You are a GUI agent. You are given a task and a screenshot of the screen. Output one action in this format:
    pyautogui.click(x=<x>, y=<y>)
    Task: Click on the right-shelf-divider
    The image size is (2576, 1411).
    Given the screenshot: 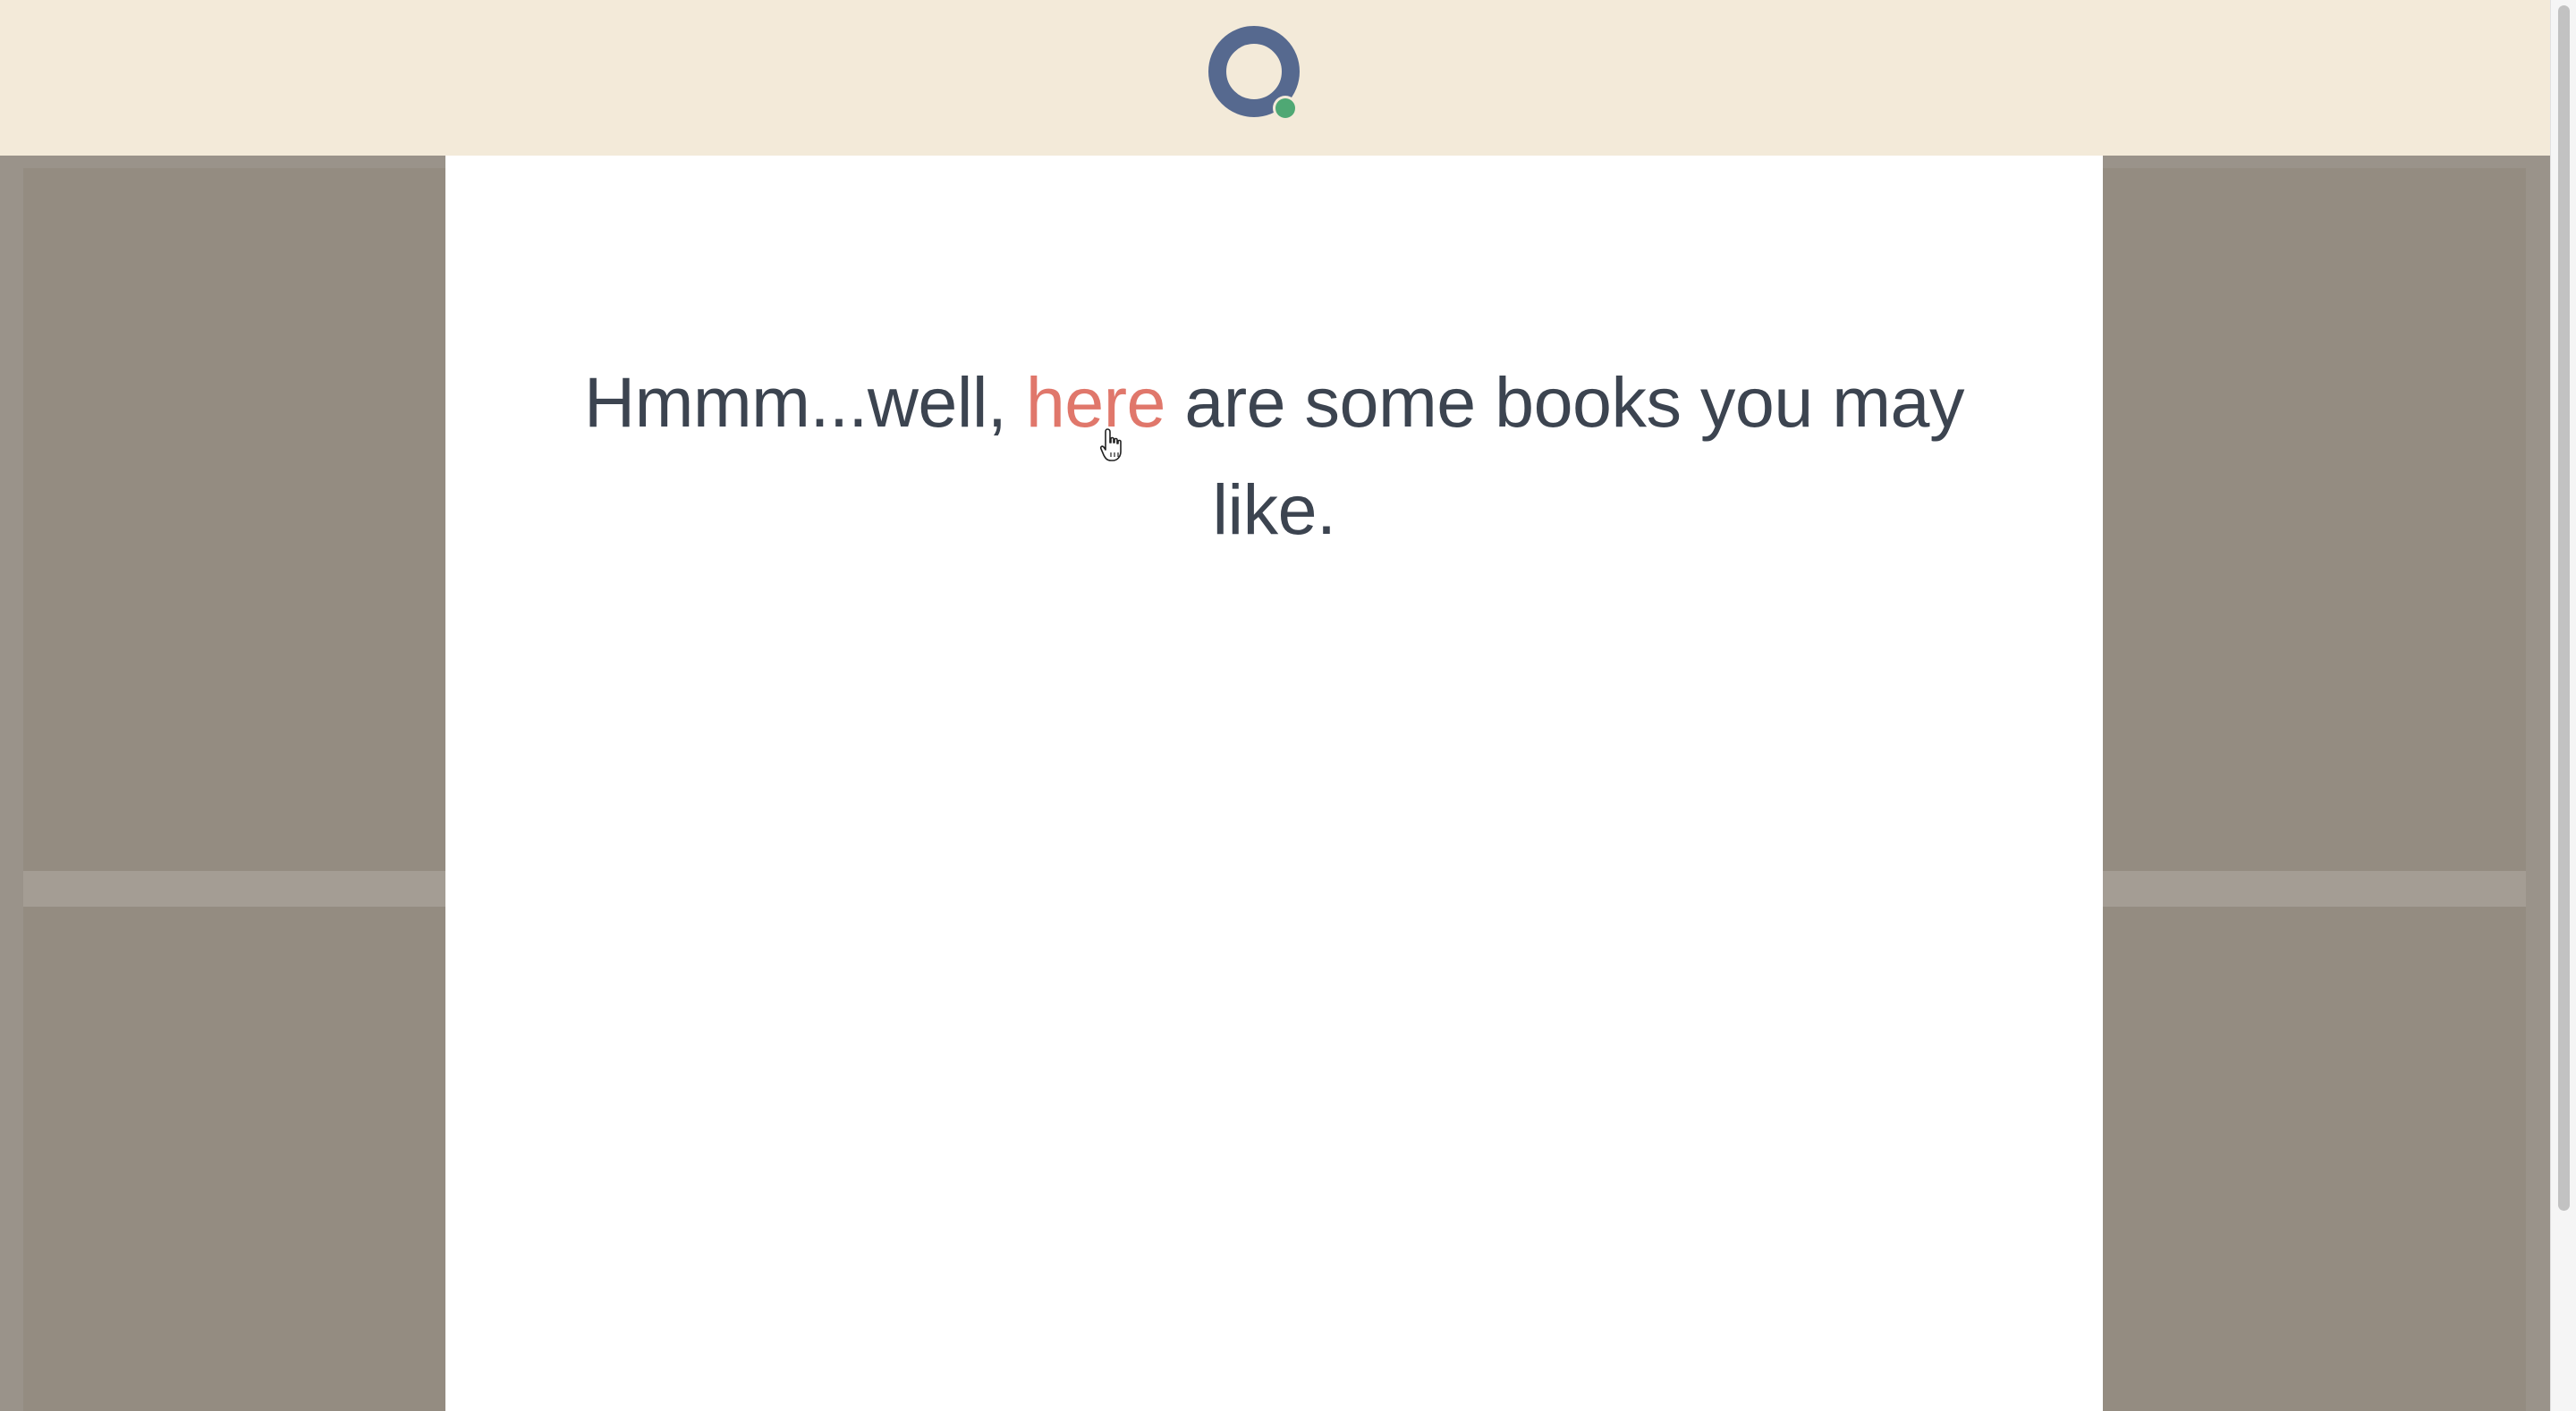 What is the action you would take?
    pyautogui.click(x=2314, y=889)
    